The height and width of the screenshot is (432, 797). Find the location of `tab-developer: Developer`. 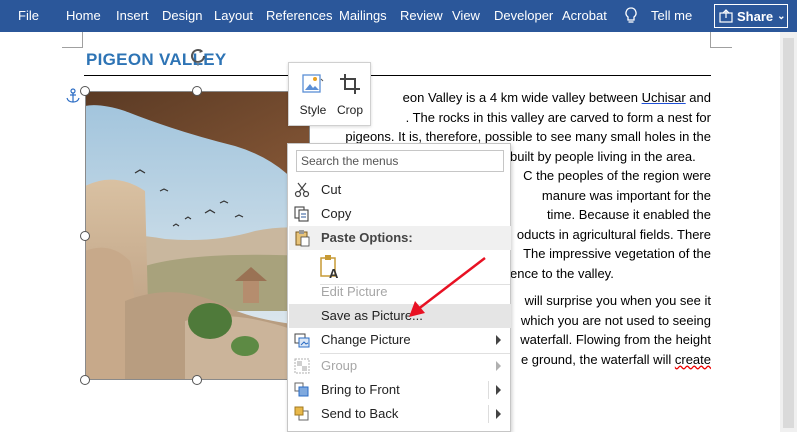

tab-developer: Developer is located at coordinates (523, 15).